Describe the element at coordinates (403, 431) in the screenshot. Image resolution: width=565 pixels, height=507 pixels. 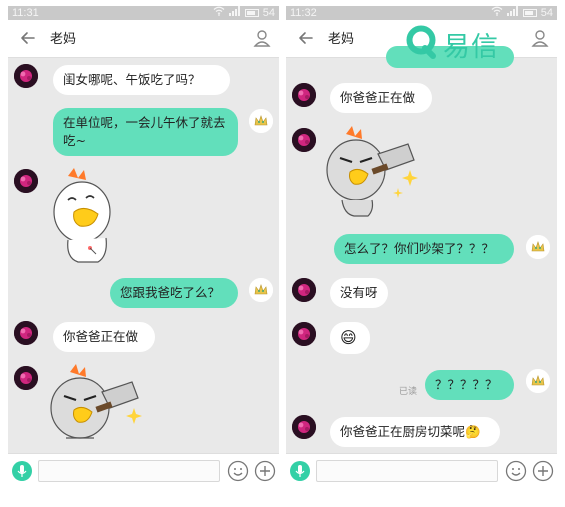
I see `message-text: 你爸爸正在厨房切菜呢` at that location.